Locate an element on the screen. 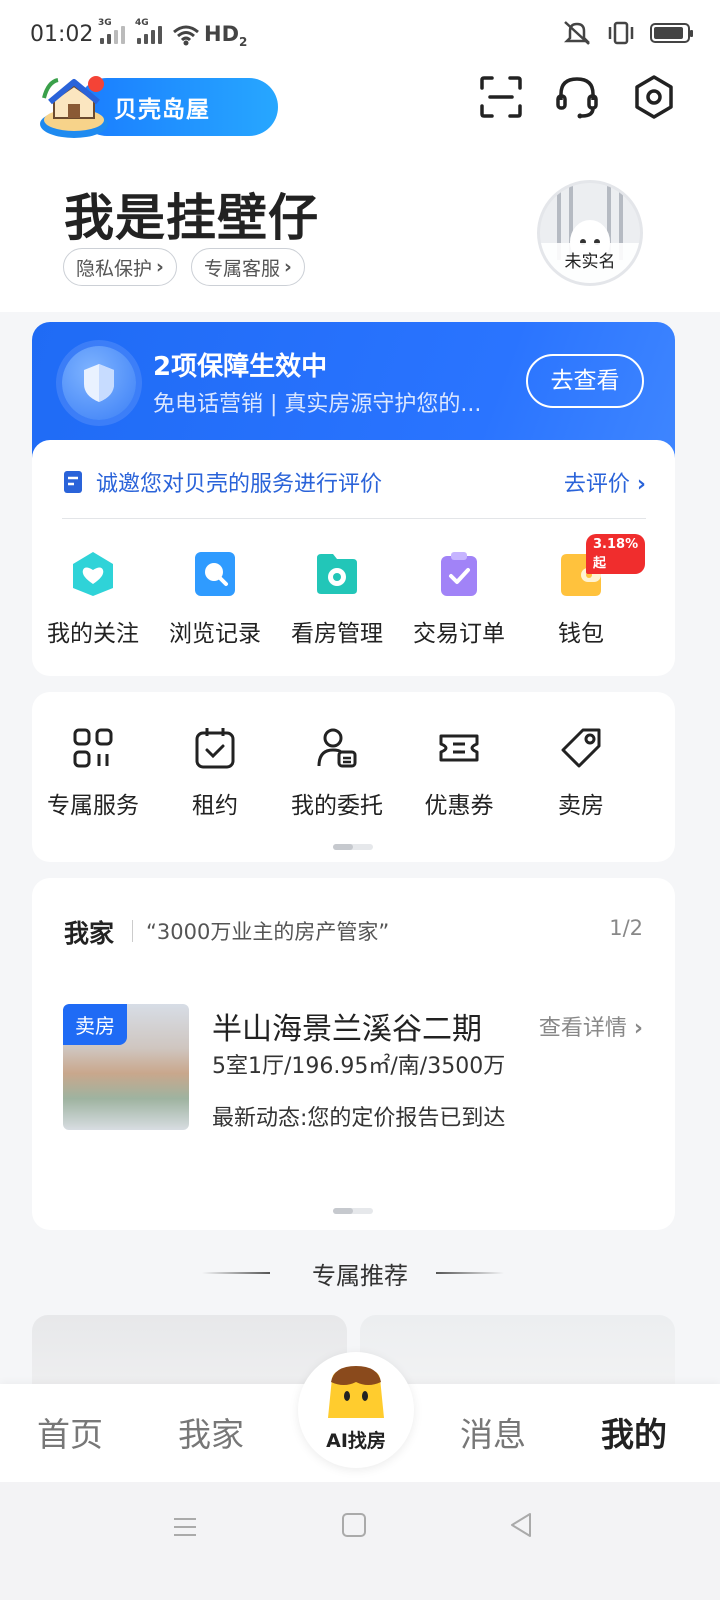 This screenshot has height=1600, width=720. transaction-orders-button: 交易订单 is located at coordinates (459, 599).